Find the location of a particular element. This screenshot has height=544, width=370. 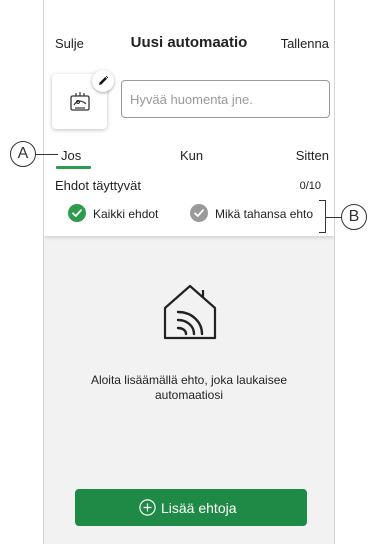

conditions-title: Ehdot täyttyvät is located at coordinates (98, 185).